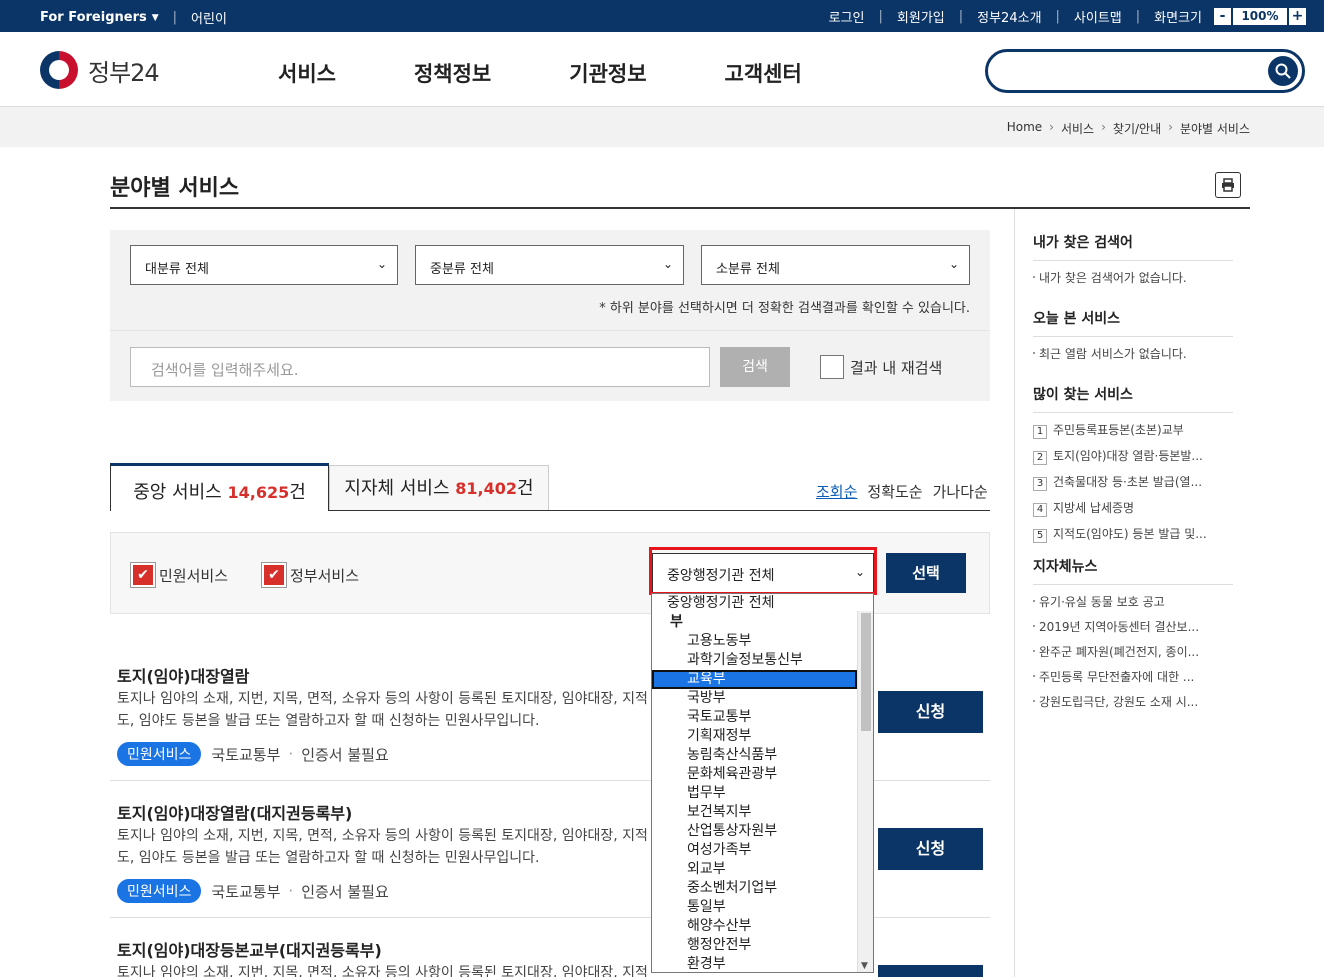  What do you see at coordinates (881, 367) in the screenshot?
I see `research-checkbox: 결과 내 재검색` at bounding box center [881, 367].